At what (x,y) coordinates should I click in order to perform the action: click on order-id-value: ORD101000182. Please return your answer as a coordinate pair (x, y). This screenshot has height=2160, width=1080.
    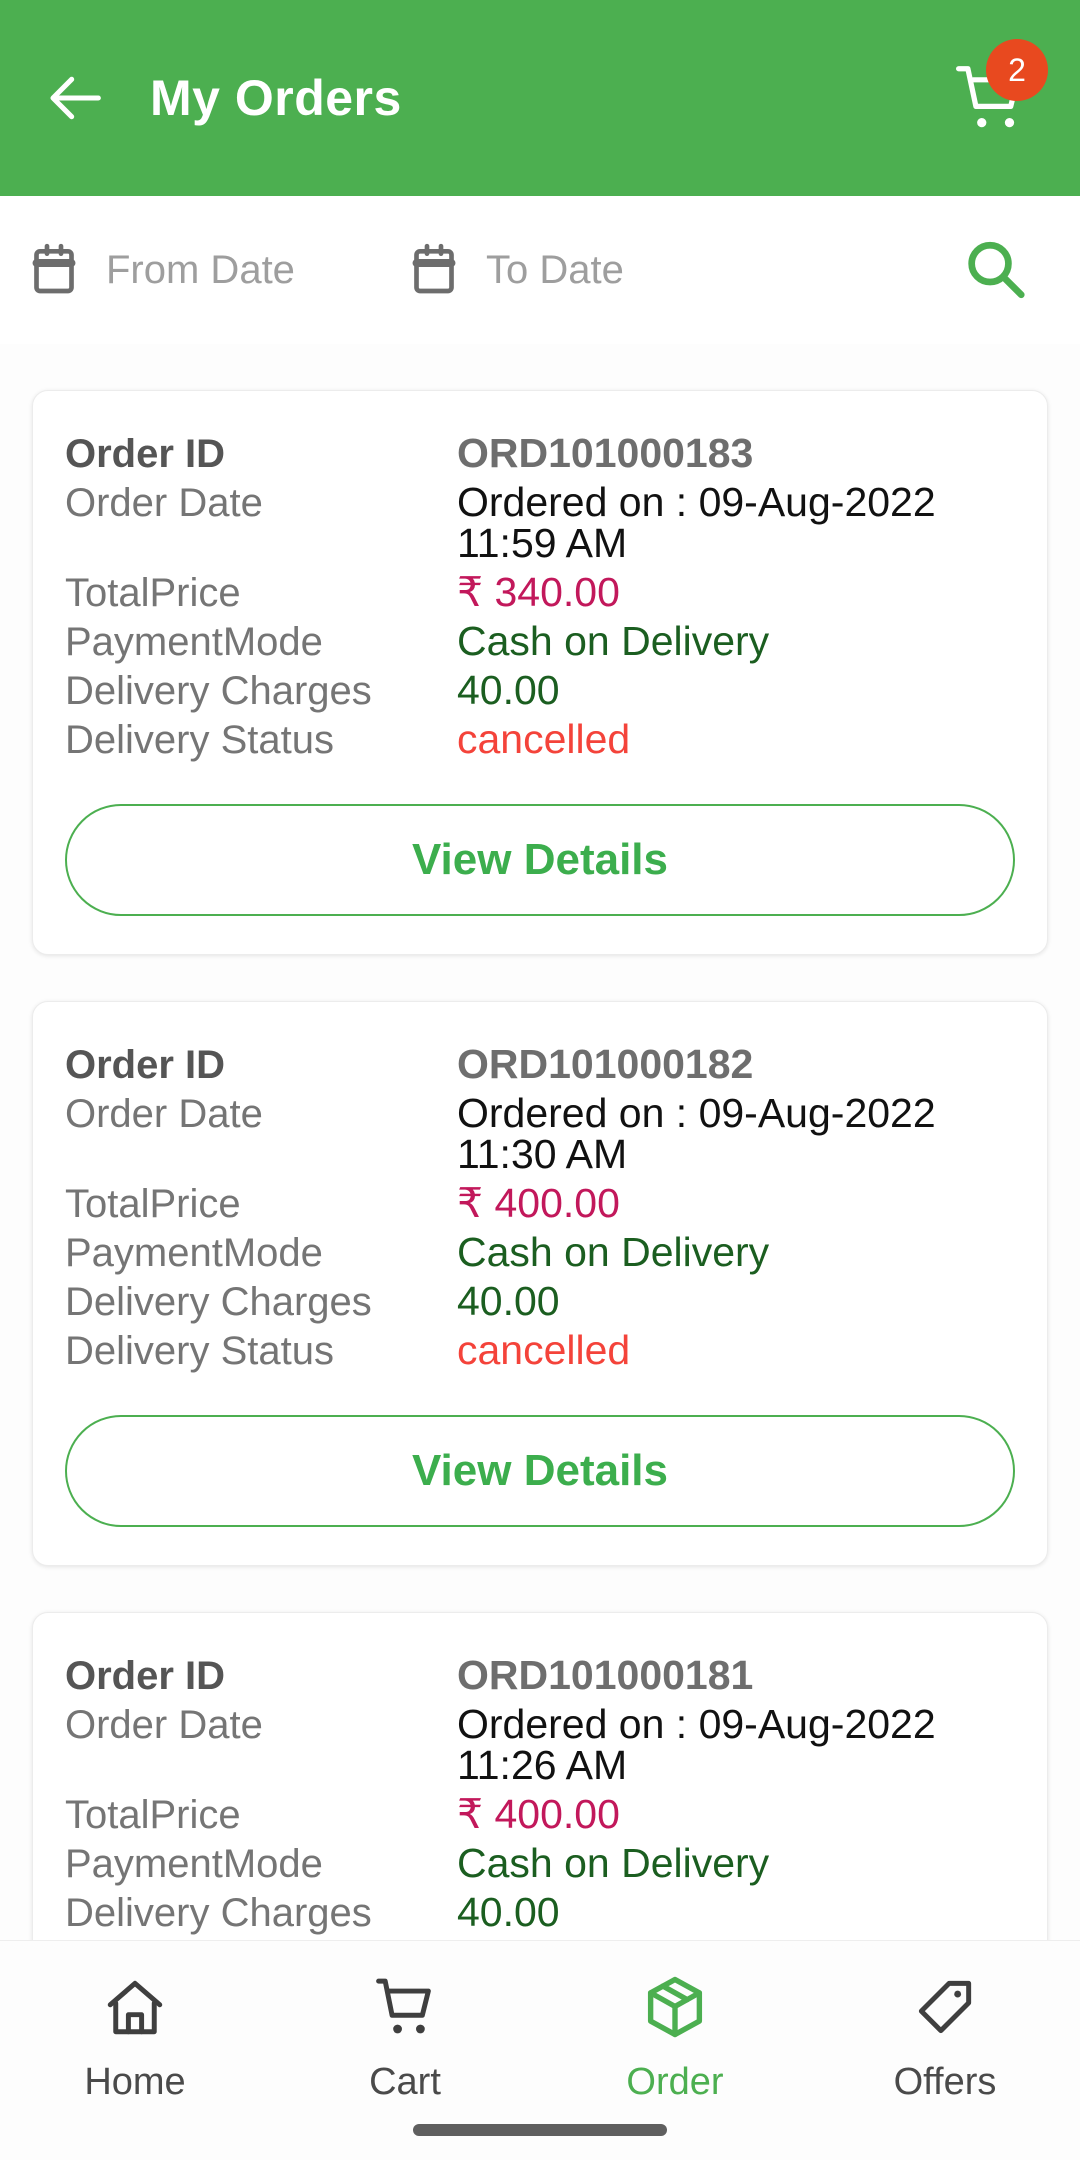
    Looking at the image, I should click on (605, 1064).